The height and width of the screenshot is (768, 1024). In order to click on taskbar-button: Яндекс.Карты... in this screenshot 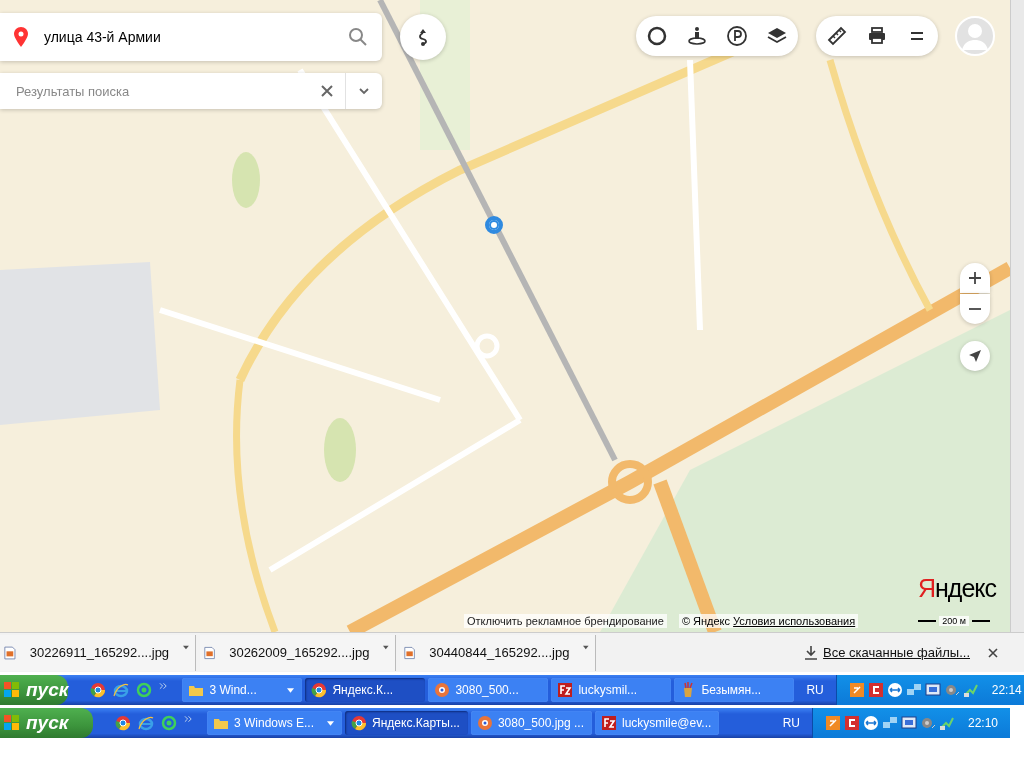, I will do `click(406, 723)`.